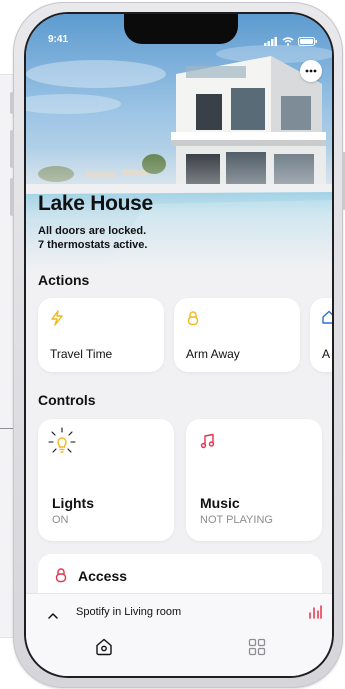 The image size is (345, 689). I want to click on lightbulb-icon, so click(62, 445).